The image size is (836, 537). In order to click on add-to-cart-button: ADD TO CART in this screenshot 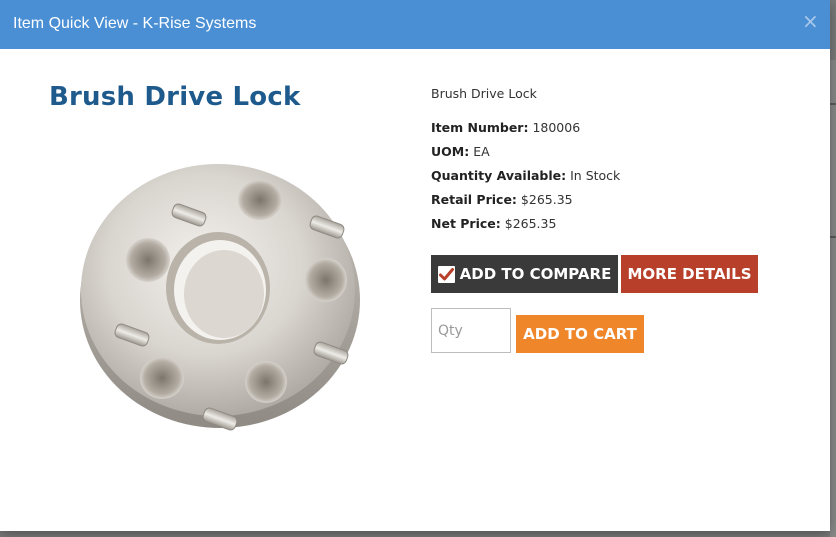, I will do `click(580, 334)`.